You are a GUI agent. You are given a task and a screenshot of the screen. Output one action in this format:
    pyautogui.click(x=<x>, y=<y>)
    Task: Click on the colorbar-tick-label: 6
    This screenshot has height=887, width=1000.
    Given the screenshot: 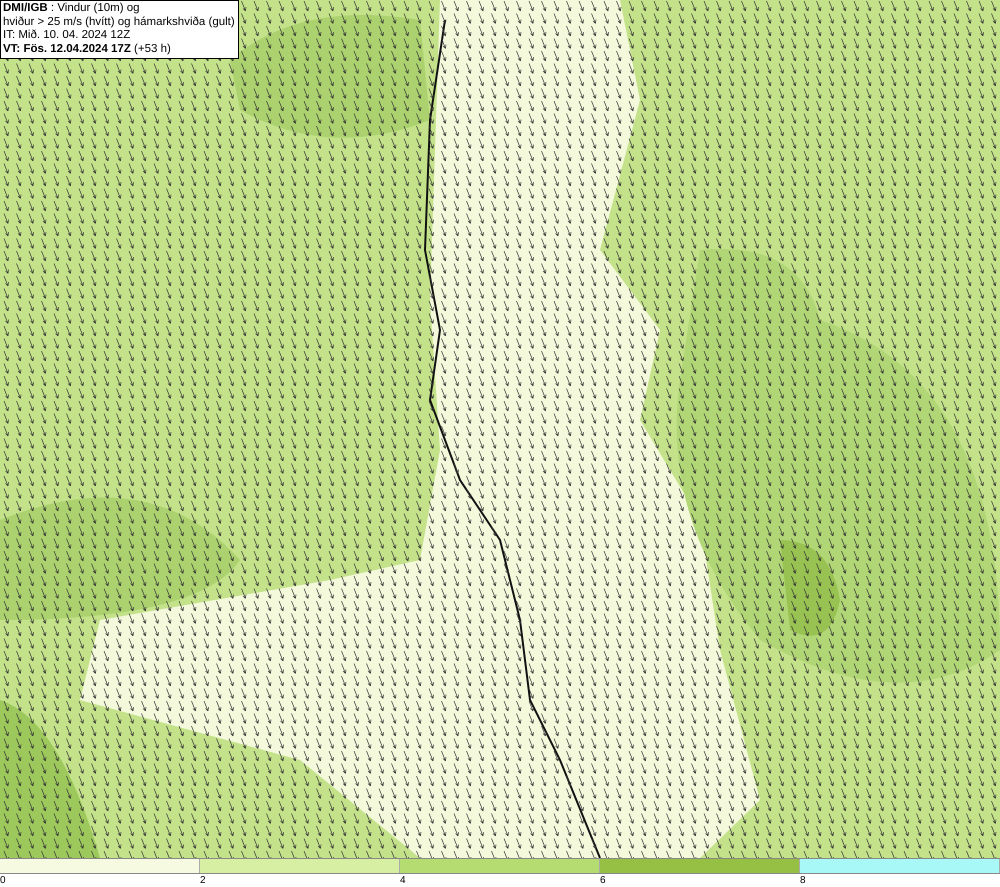 What is the action you would take?
    pyautogui.click(x=603, y=880)
    